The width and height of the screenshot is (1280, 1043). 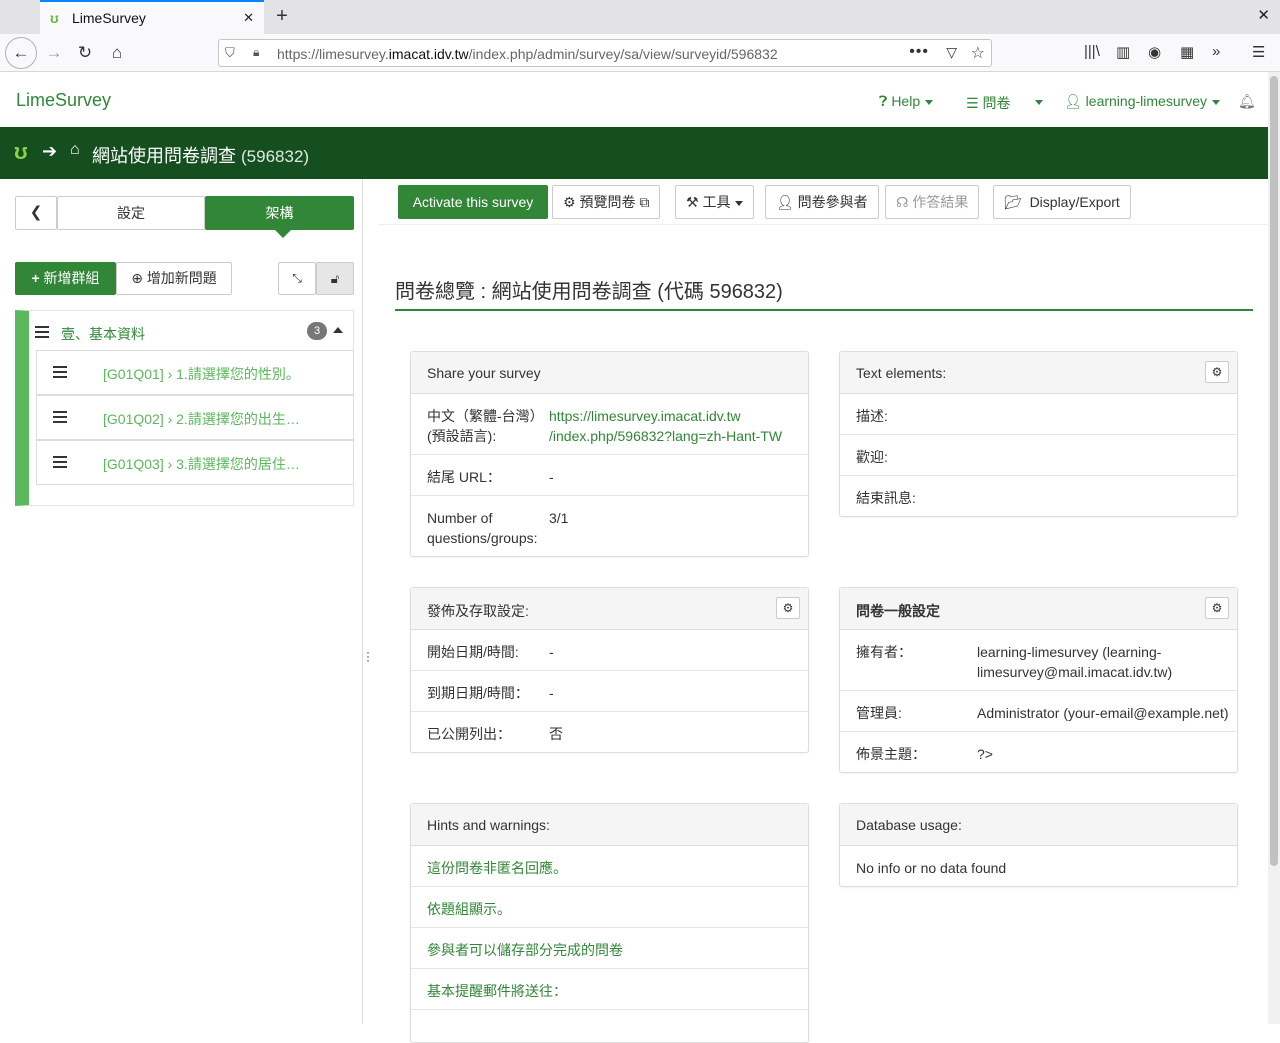 What do you see at coordinates (906, 101) in the screenshot?
I see `help-menu: ❓︎ Help` at bounding box center [906, 101].